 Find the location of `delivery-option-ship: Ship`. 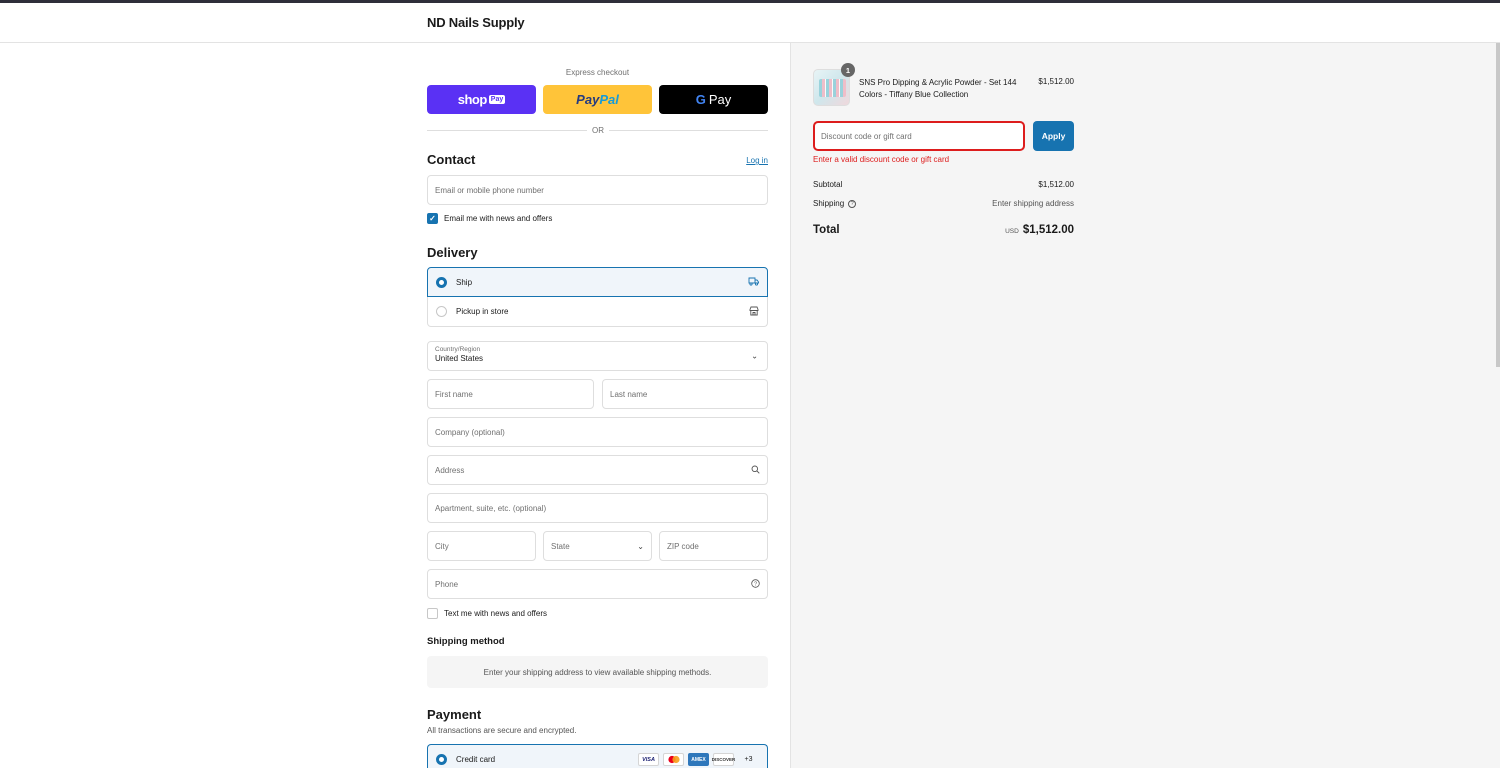

delivery-option-ship: Ship is located at coordinates (597, 282).